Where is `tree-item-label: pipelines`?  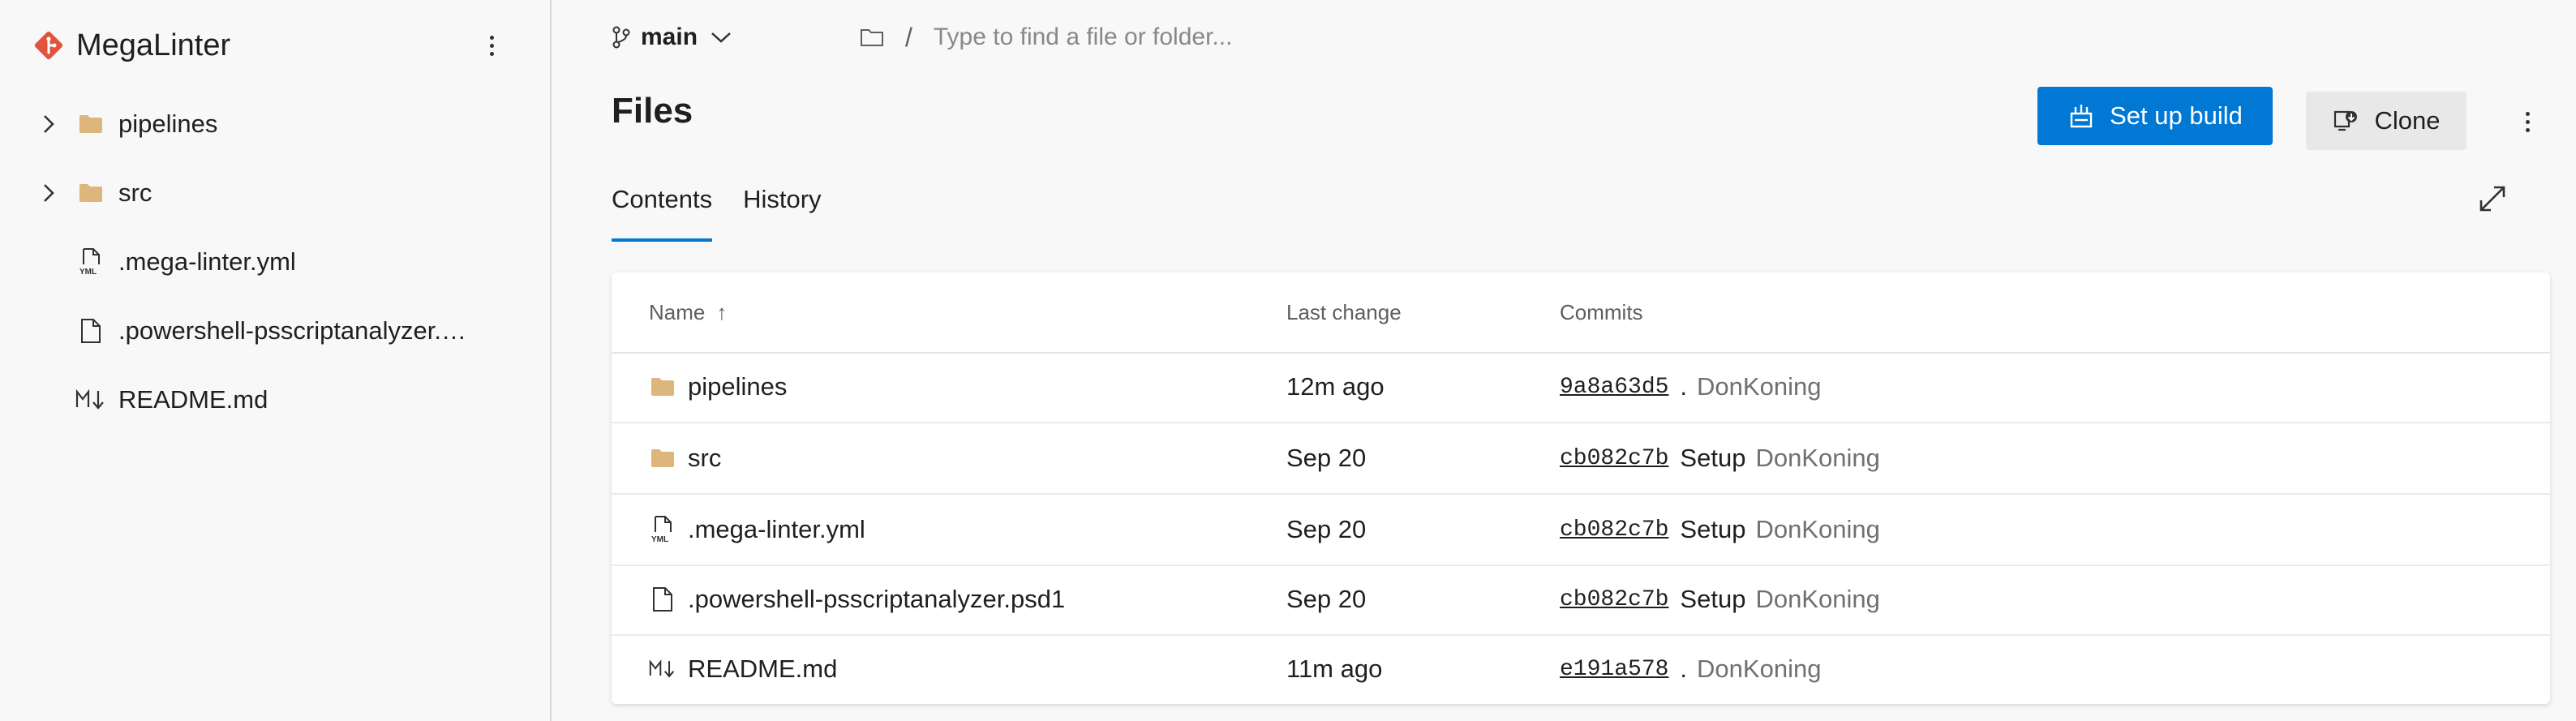 tree-item-label: pipelines is located at coordinates (168, 123).